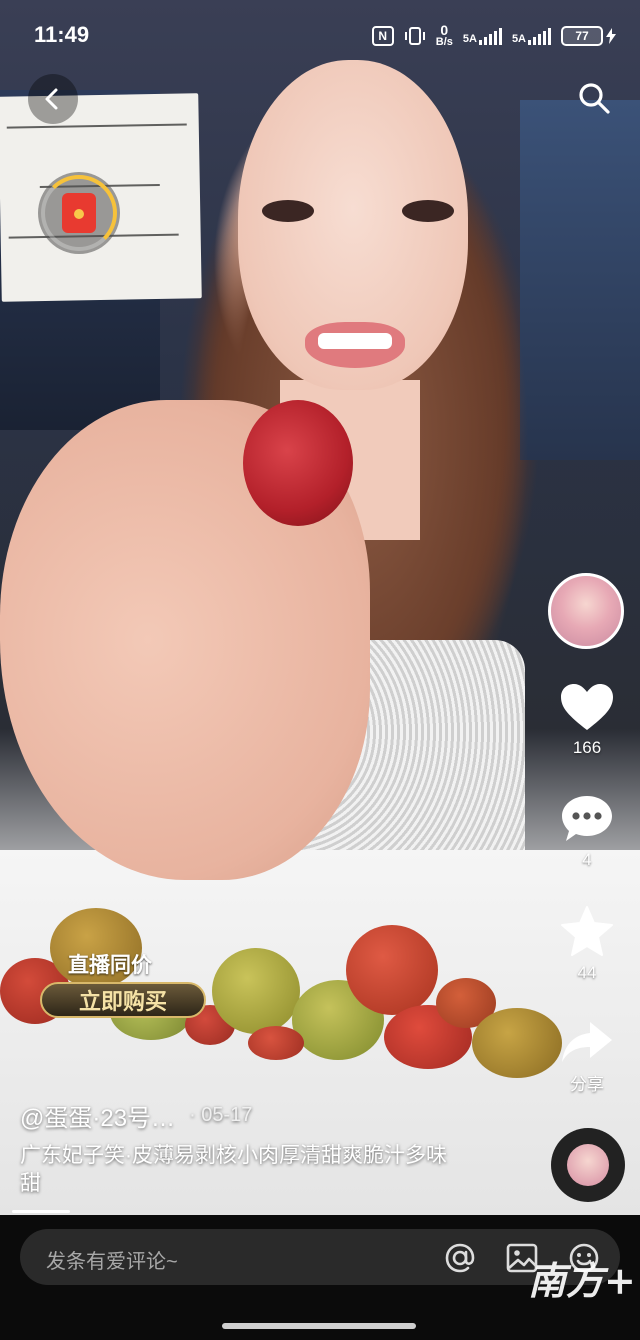 This screenshot has height=1340, width=640. What do you see at coordinates (320, 35) in the screenshot?
I see `status-bar: 11:49 N 0 B/s 5A 5A 77` at bounding box center [320, 35].